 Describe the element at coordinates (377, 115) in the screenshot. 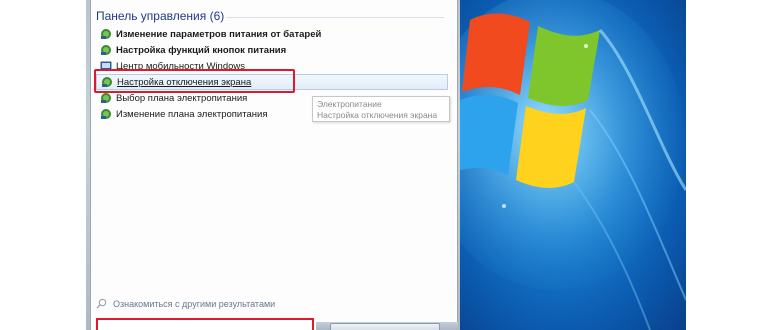

I see `tooltip-description: Настройка отключения экрана` at that location.